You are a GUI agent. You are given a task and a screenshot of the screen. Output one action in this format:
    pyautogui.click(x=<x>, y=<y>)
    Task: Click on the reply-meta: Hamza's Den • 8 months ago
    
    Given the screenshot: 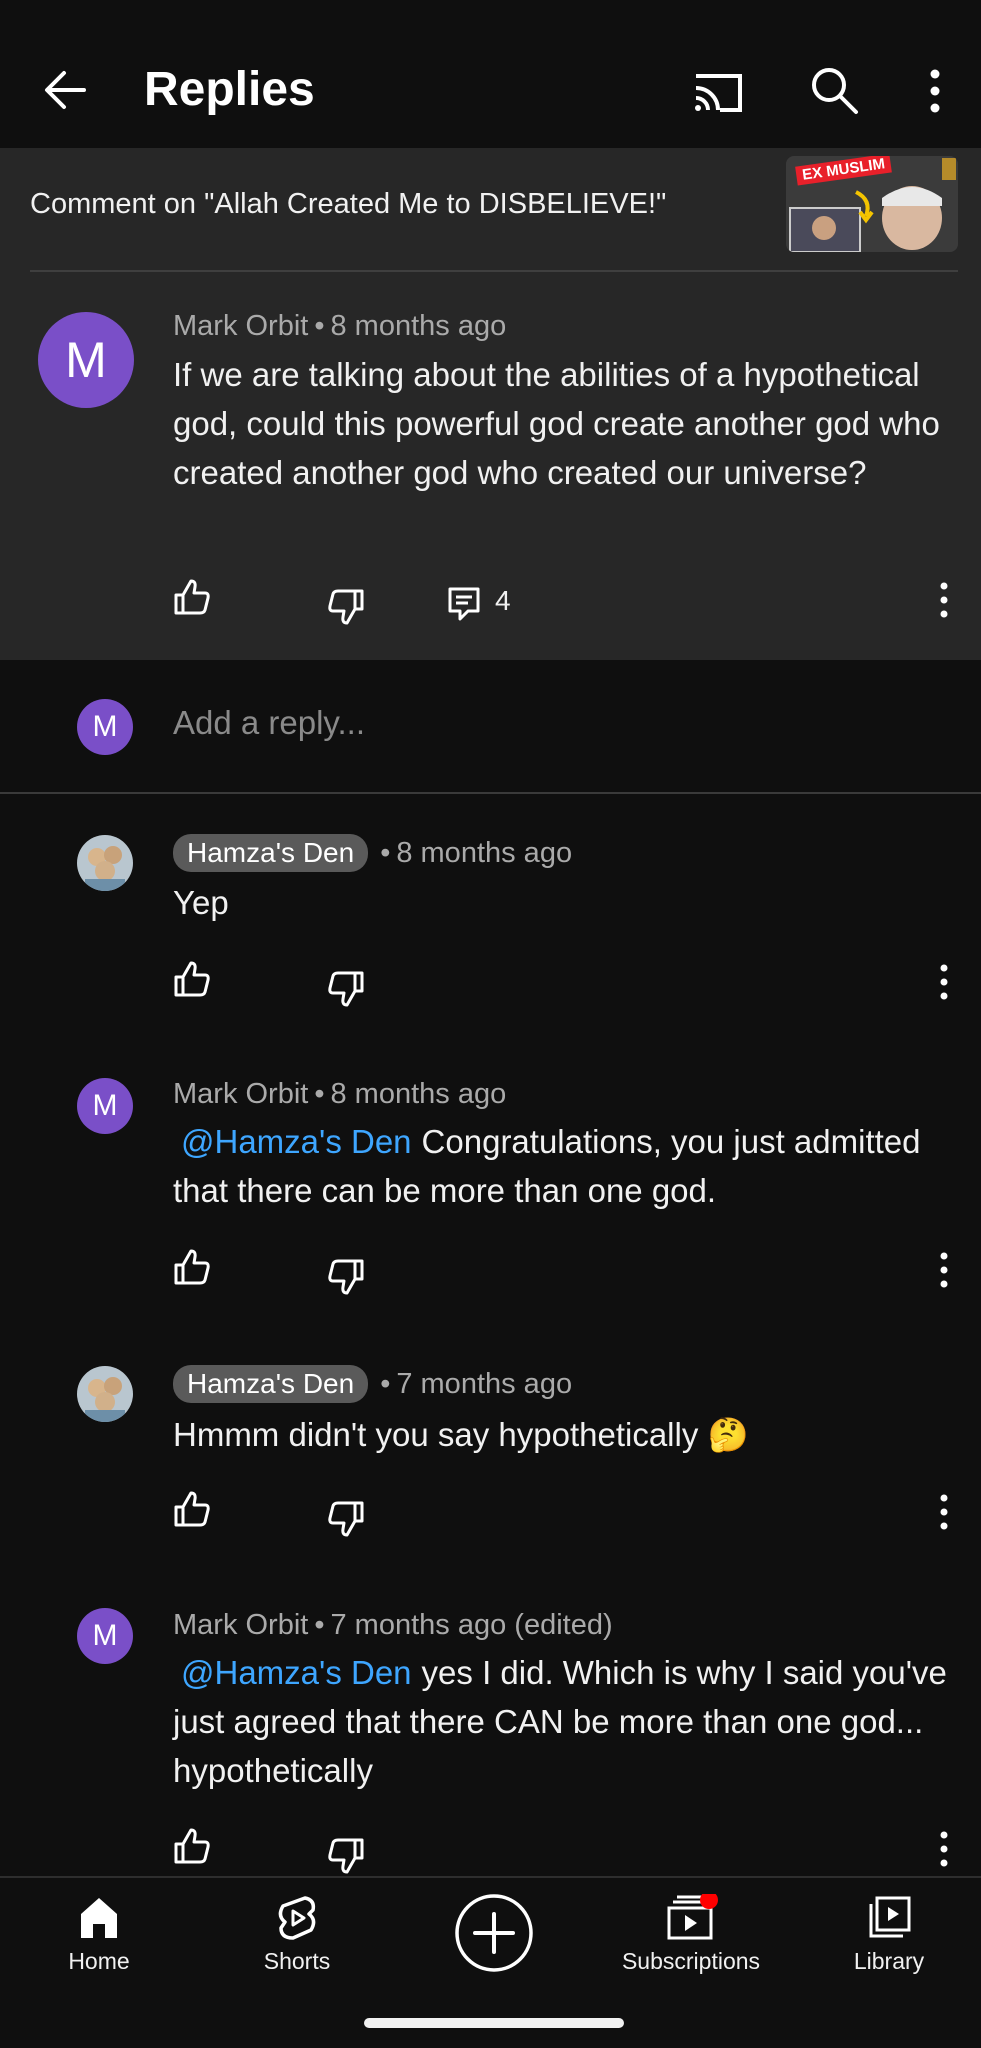 What is the action you would take?
    pyautogui.click(x=372, y=853)
    